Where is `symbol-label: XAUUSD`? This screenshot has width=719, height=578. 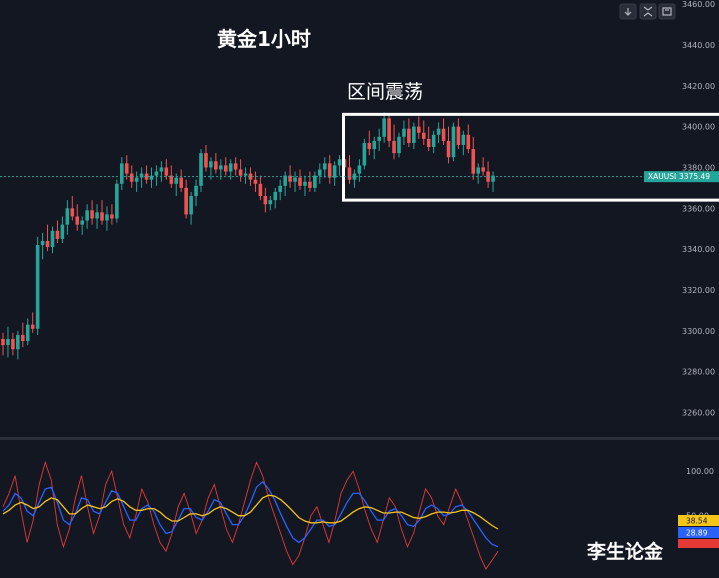 symbol-label: XAUUSD is located at coordinates (664, 176).